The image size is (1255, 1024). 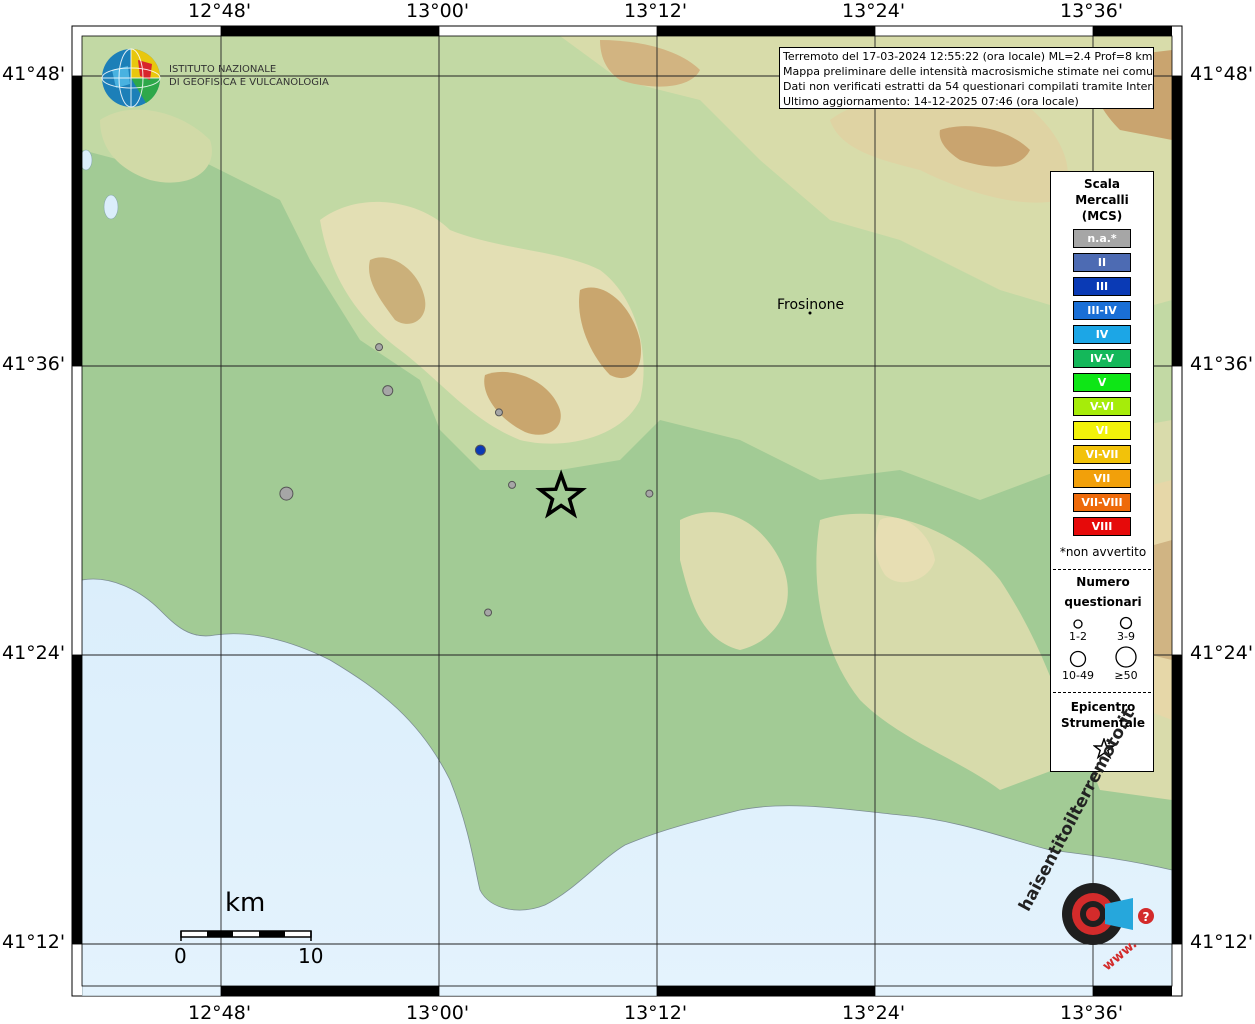 What do you see at coordinates (1102, 216) in the screenshot?
I see `legend-title-3: (MCS)` at bounding box center [1102, 216].